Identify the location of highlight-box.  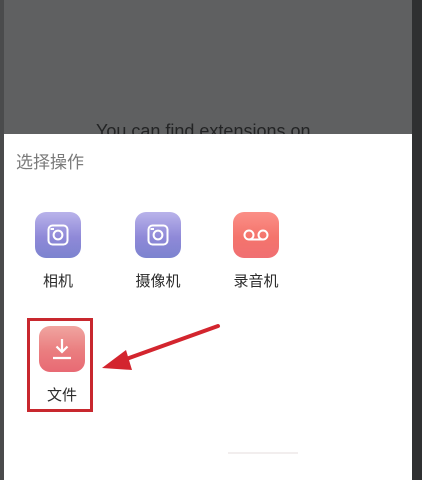
(60, 365).